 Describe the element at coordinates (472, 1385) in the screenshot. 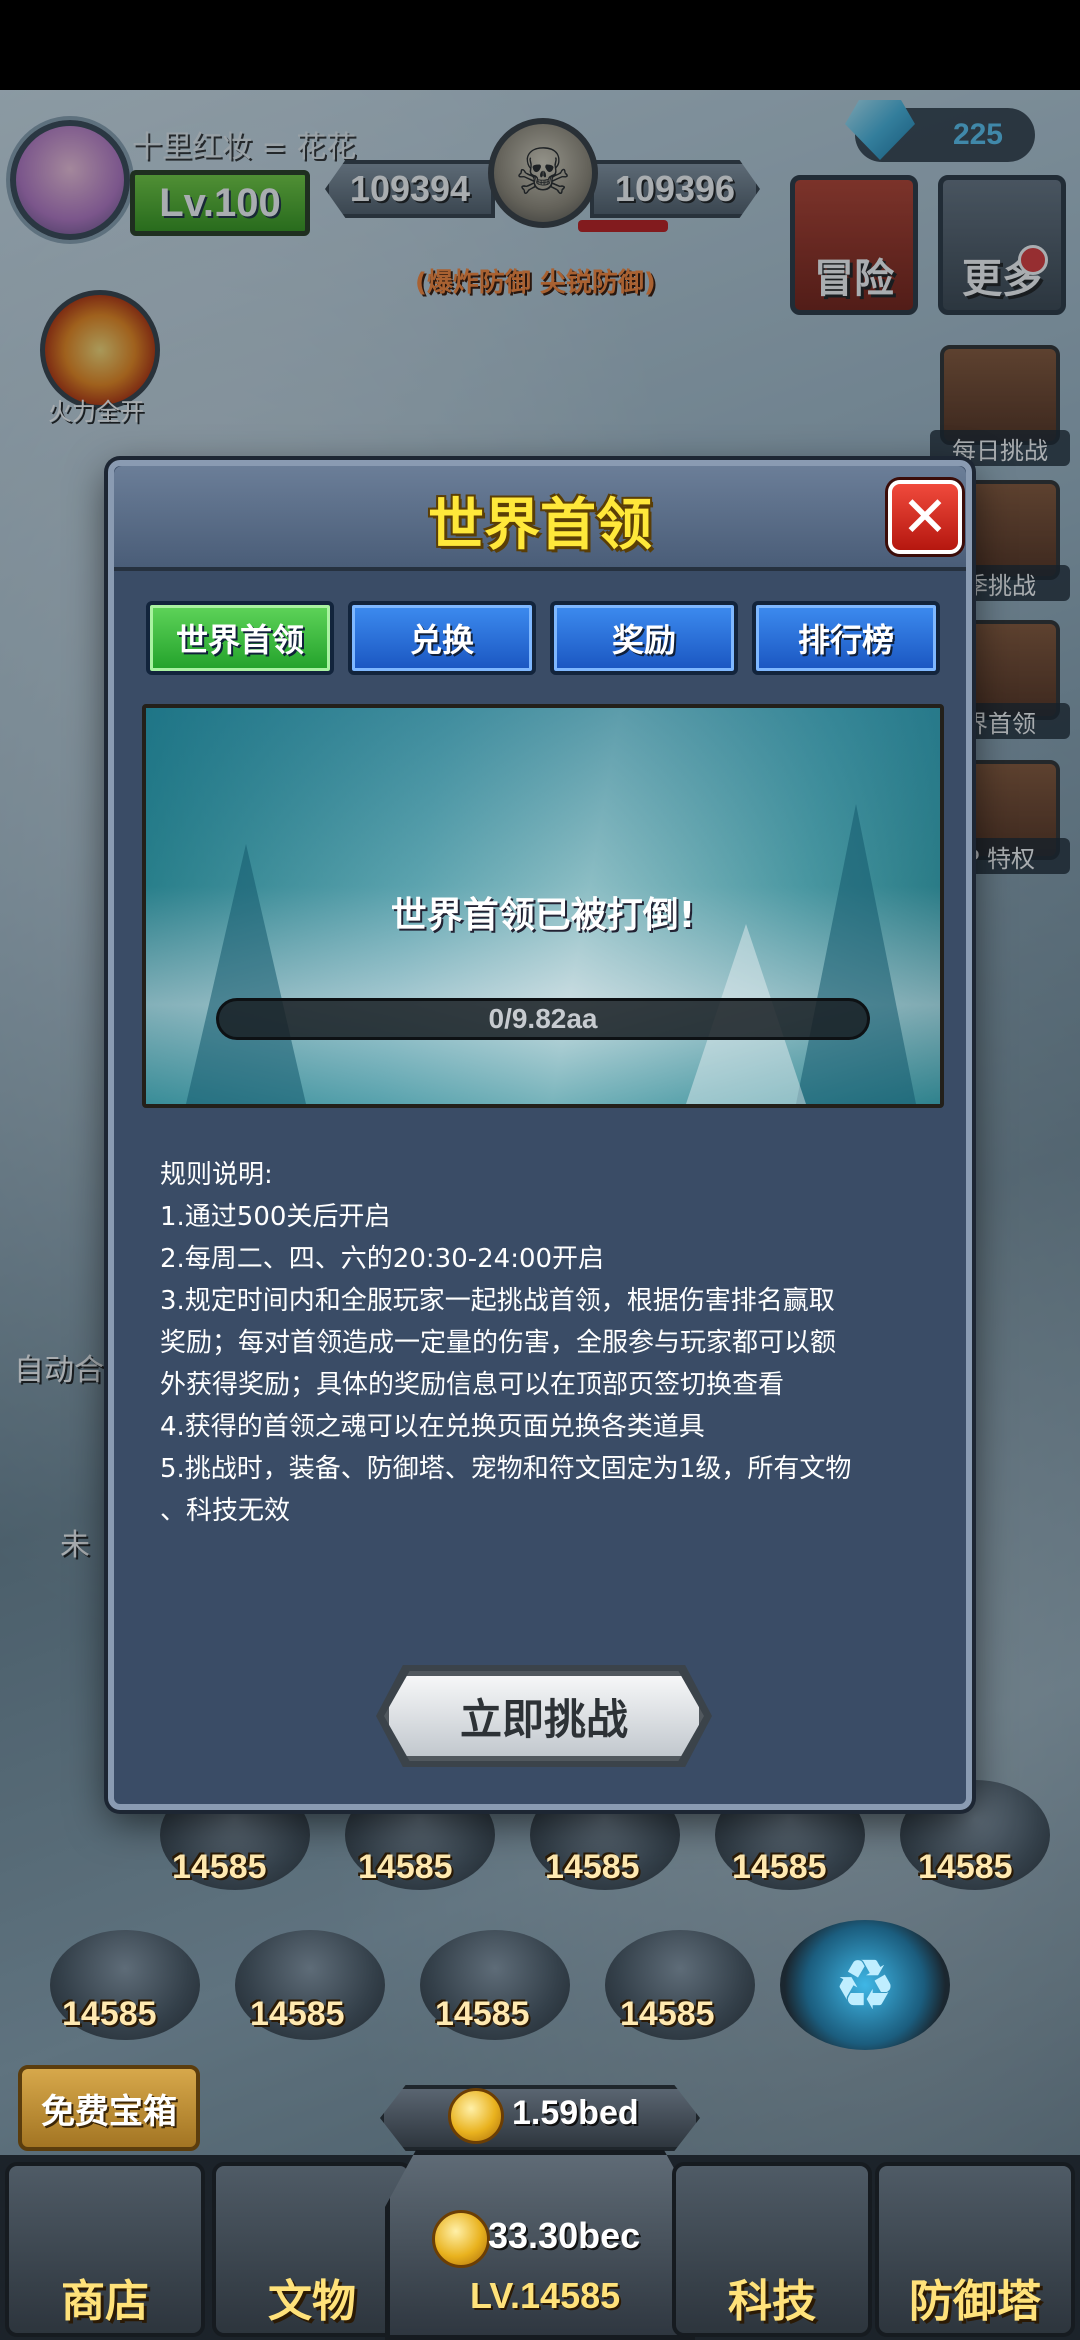

I see `rule-line: 外获得奖励；具体的奖励信息可以在顶部页签切换查看` at that location.